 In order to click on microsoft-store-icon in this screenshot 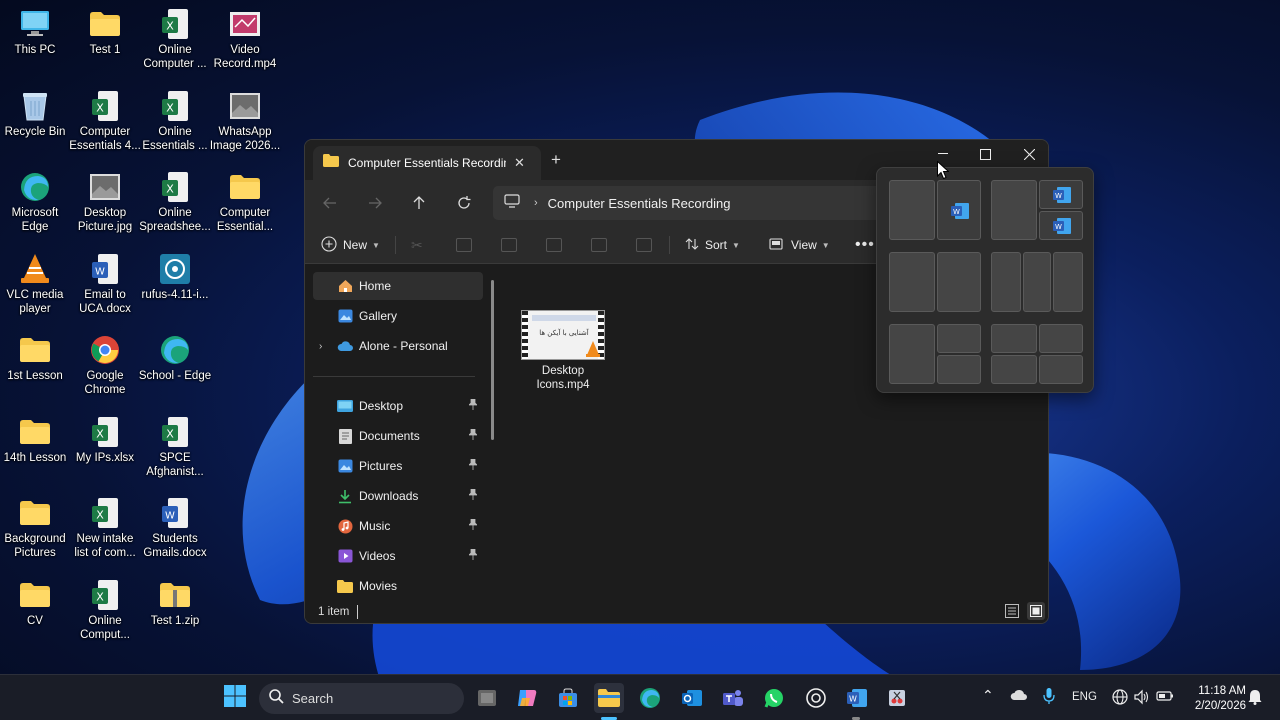, I will do `click(568, 698)`.